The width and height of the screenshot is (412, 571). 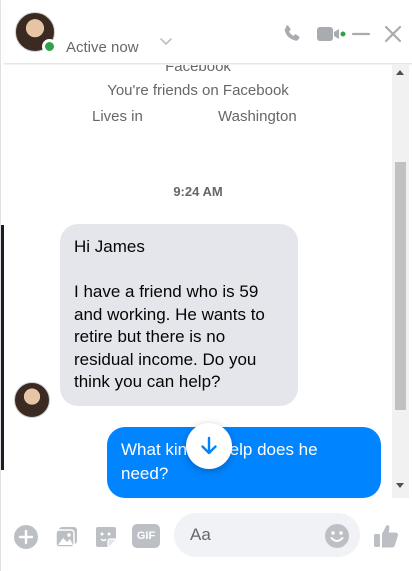 I want to click on add-icon, so click(x=26, y=537).